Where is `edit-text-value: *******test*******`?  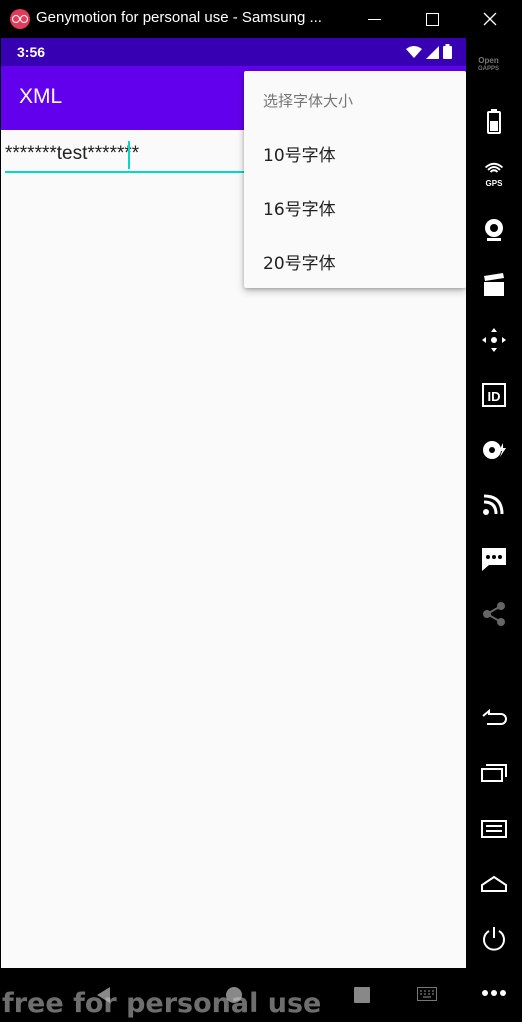 edit-text-value: *******test******* is located at coordinates (72, 153).